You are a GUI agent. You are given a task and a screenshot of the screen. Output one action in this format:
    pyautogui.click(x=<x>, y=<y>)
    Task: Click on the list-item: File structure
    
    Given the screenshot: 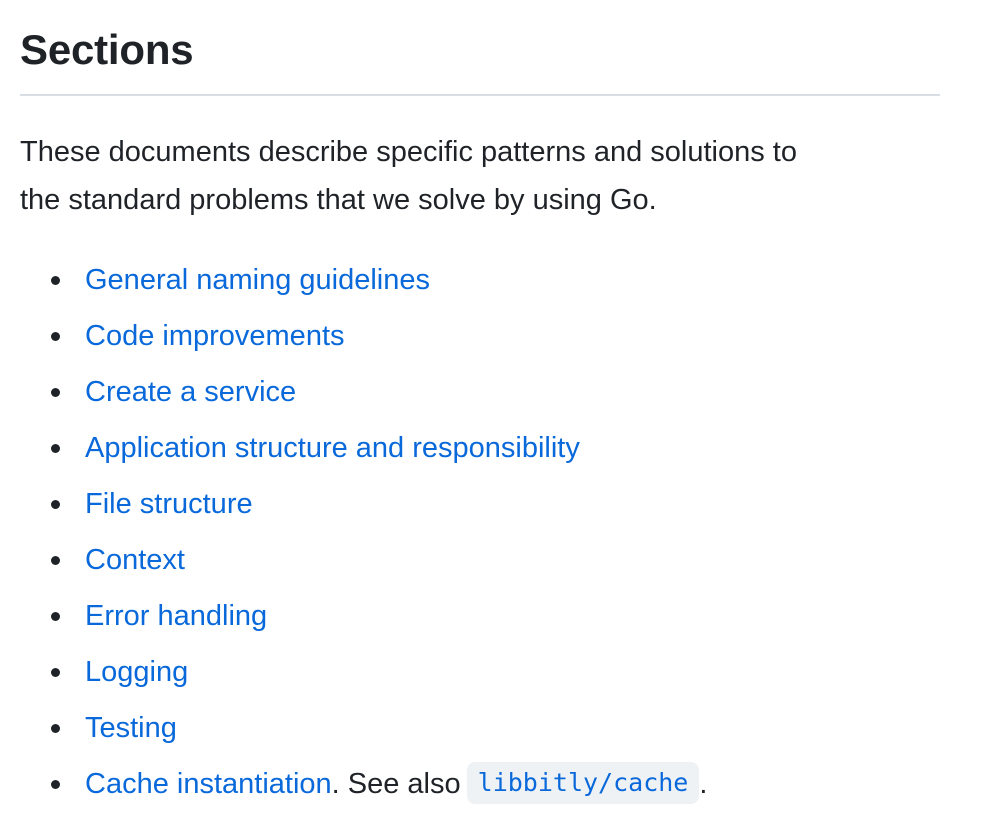 What is the action you would take?
    pyautogui.click(x=480, y=504)
    